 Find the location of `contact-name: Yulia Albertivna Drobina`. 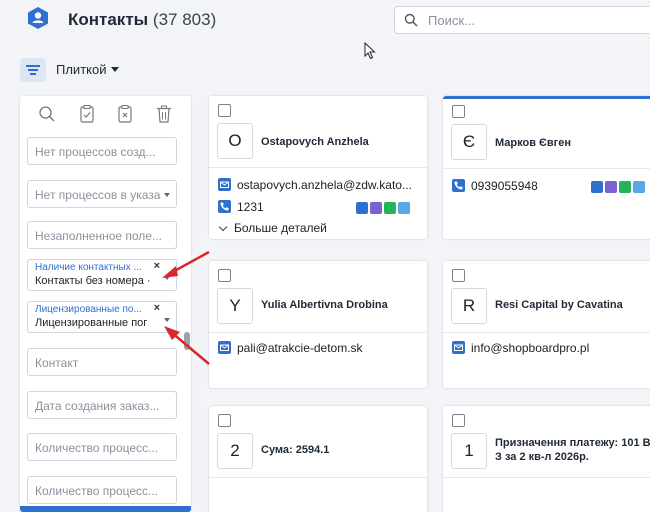

contact-name: Yulia Albertivna Drobina is located at coordinates (324, 305).